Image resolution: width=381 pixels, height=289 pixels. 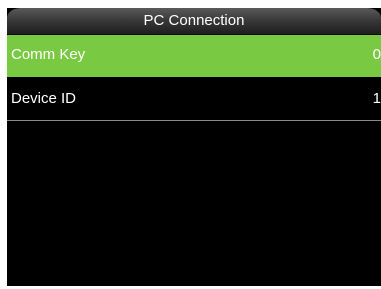 I want to click on title-bar: PC Connection, so click(x=194, y=21).